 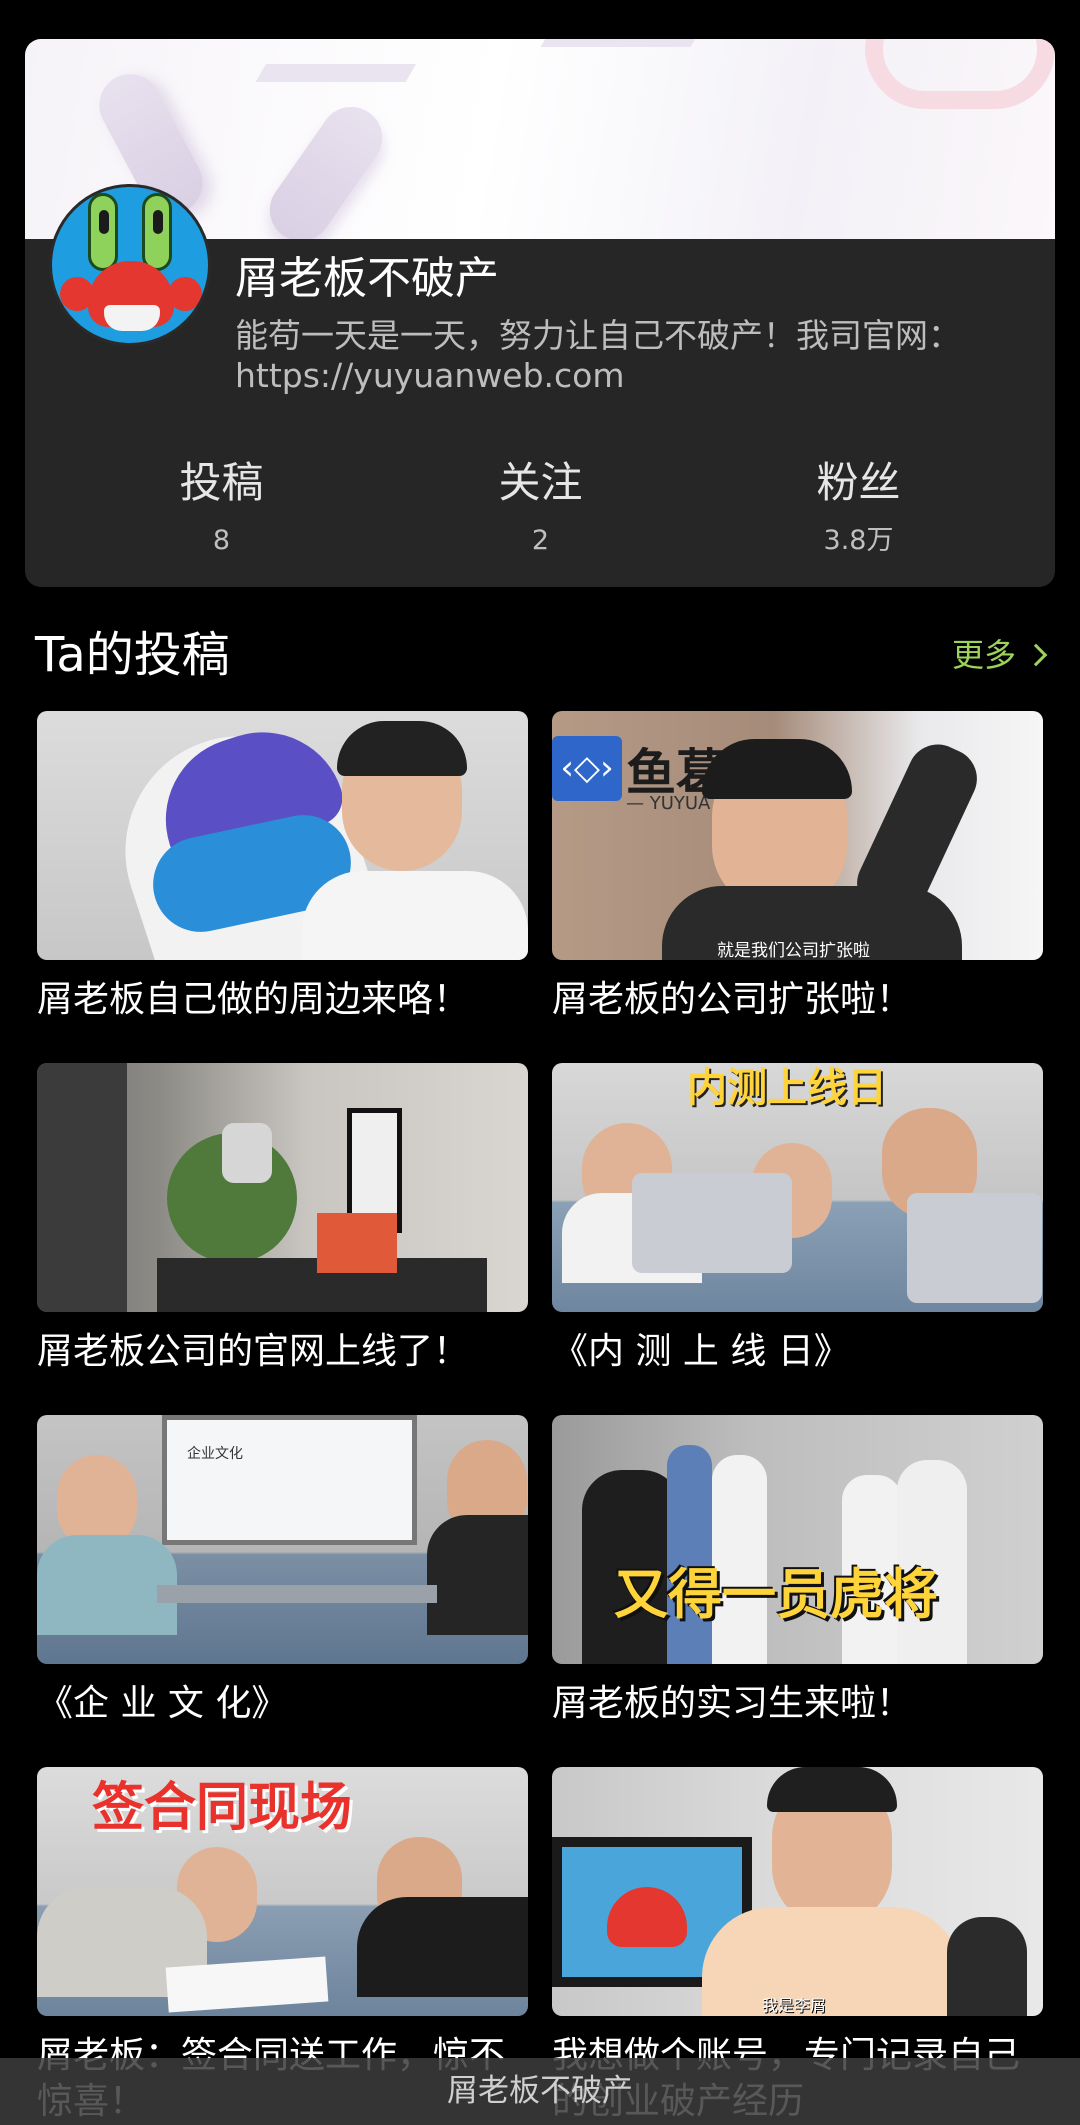 What do you see at coordinates (287, 1000) in the screenshot?
I see `video-title: 屑老板自己做的周边来咯！` at bounding box center [287, 1000].